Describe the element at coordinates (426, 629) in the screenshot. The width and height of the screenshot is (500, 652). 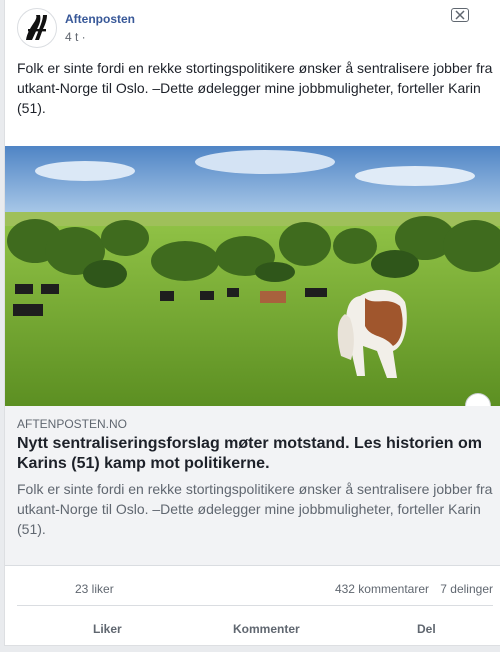
I see `share-button: Del` at that location.